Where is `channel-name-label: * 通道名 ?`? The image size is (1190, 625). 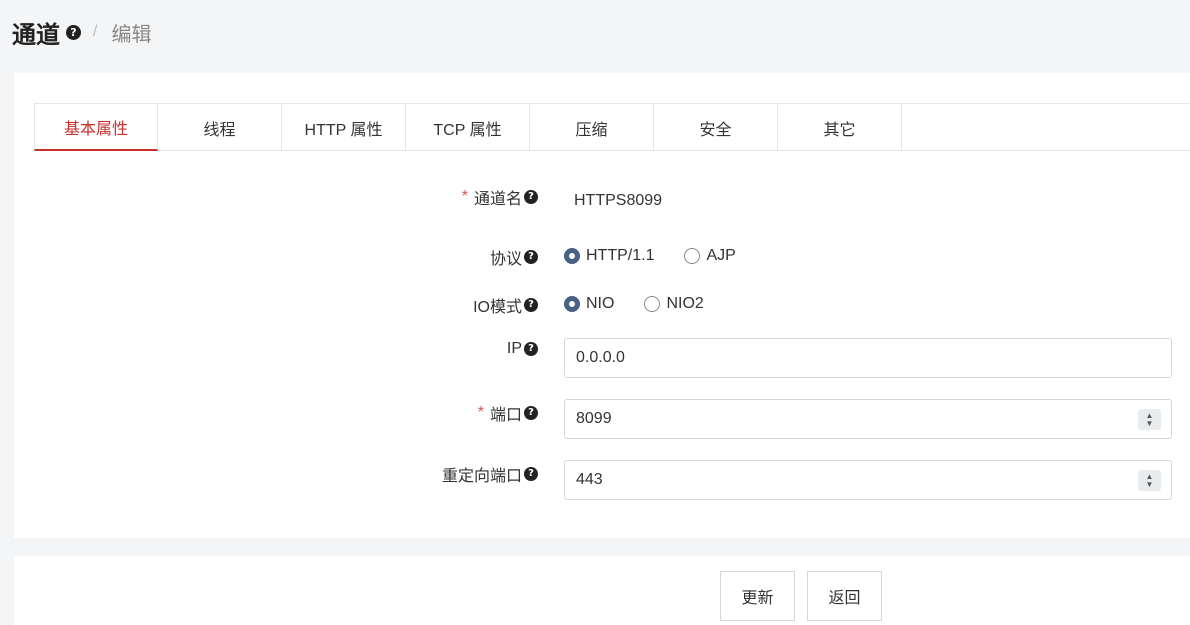 channel-name-label: * 通道名 ? is located at coordinates (500, 197).